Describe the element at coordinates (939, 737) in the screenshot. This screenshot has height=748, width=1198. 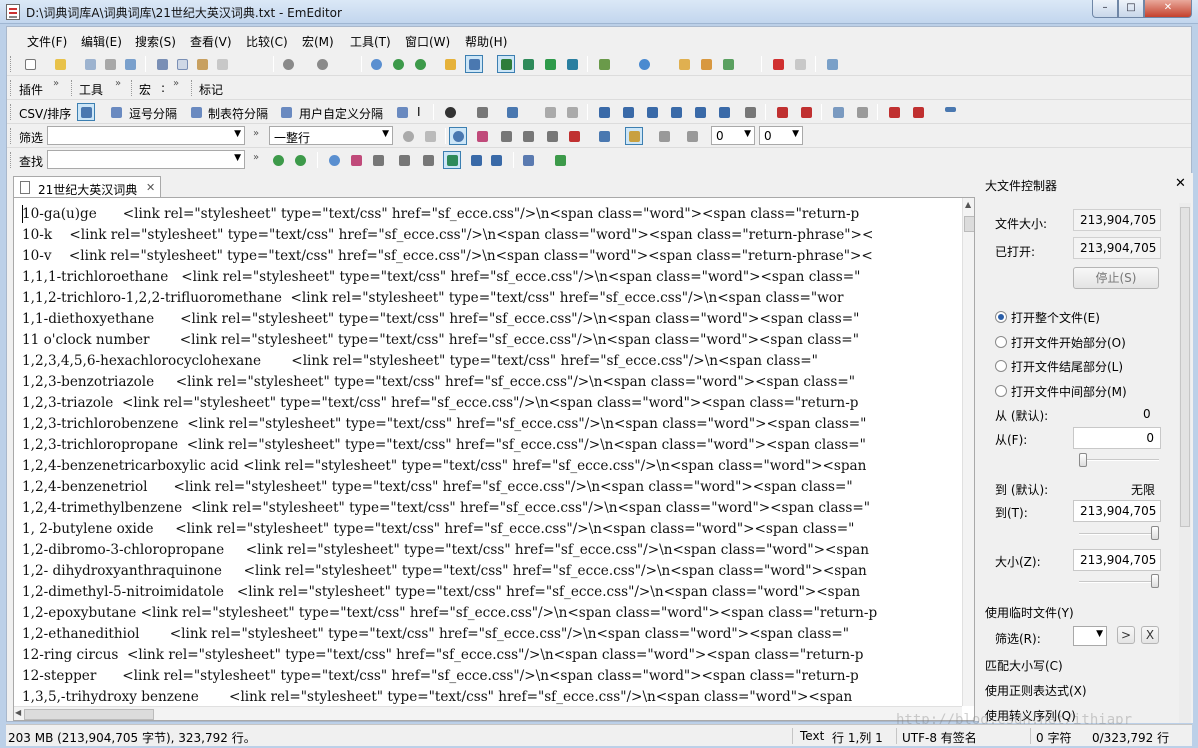
I see `status-encoding: UTF-8 有签名` at that location.